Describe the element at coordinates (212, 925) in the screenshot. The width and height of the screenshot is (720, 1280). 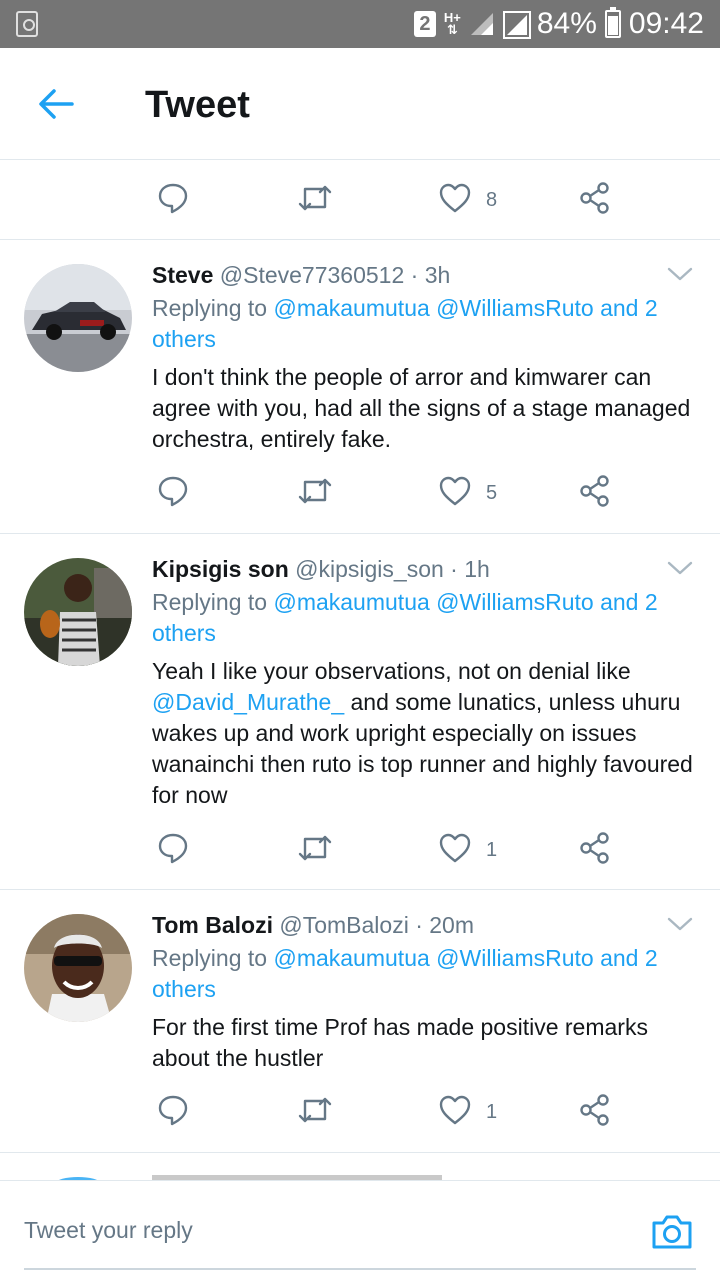
I see `display-name: Tom Balozi` at that location.